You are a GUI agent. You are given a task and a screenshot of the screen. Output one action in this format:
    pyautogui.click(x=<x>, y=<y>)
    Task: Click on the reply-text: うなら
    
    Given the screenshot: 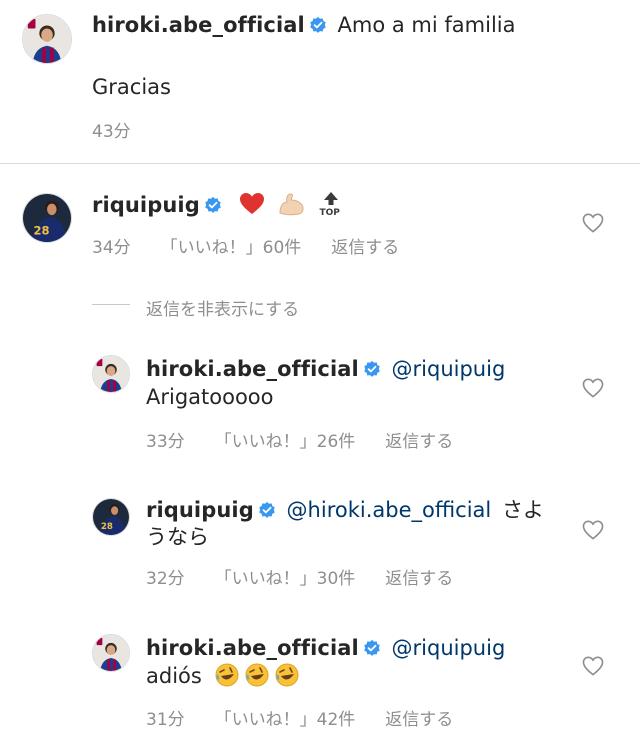 What is the action you would take?
    pyautogui.click(x=177, y=537)
    